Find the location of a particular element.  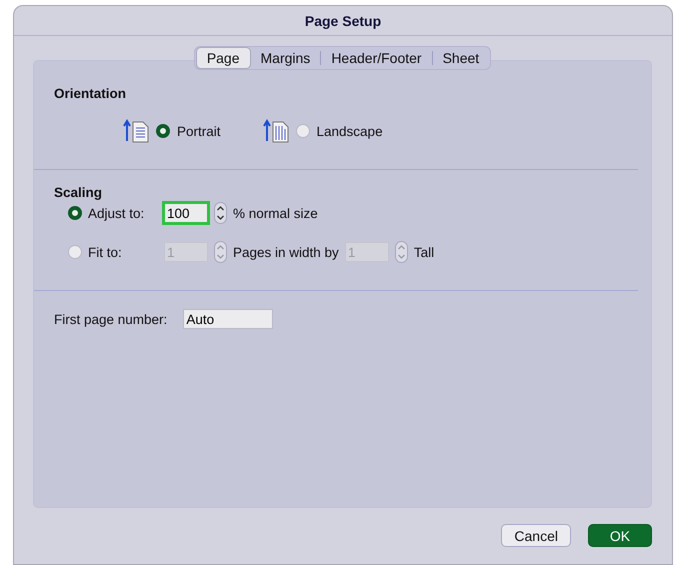

portrait-page-icon is located at coordinates (136, 131).